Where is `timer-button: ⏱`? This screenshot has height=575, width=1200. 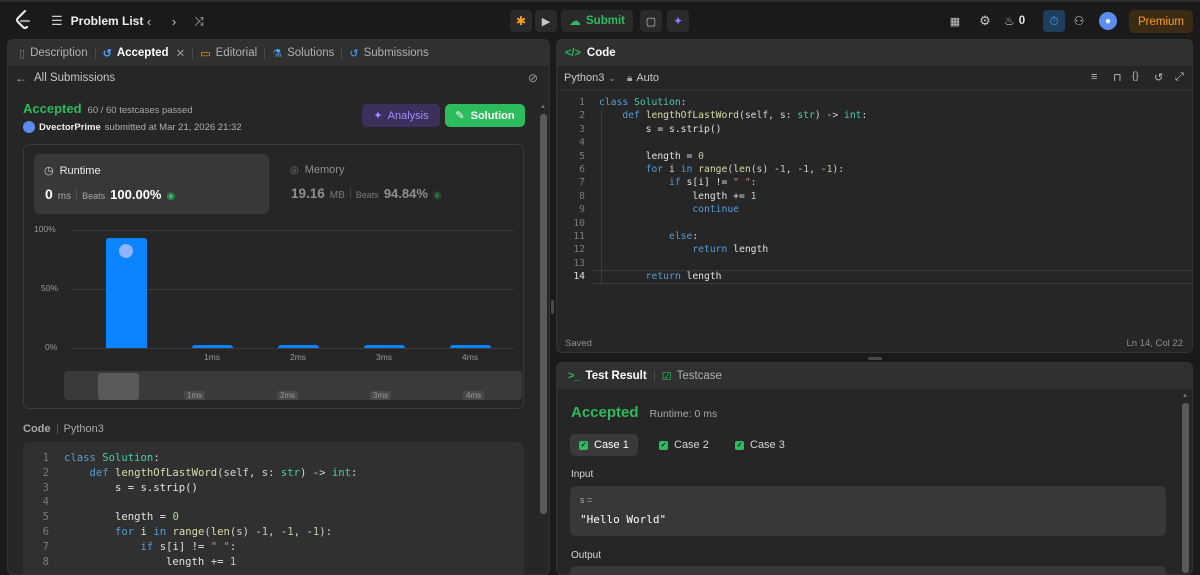 timer-button: ⏱ is located at coordinates (1054, 21).